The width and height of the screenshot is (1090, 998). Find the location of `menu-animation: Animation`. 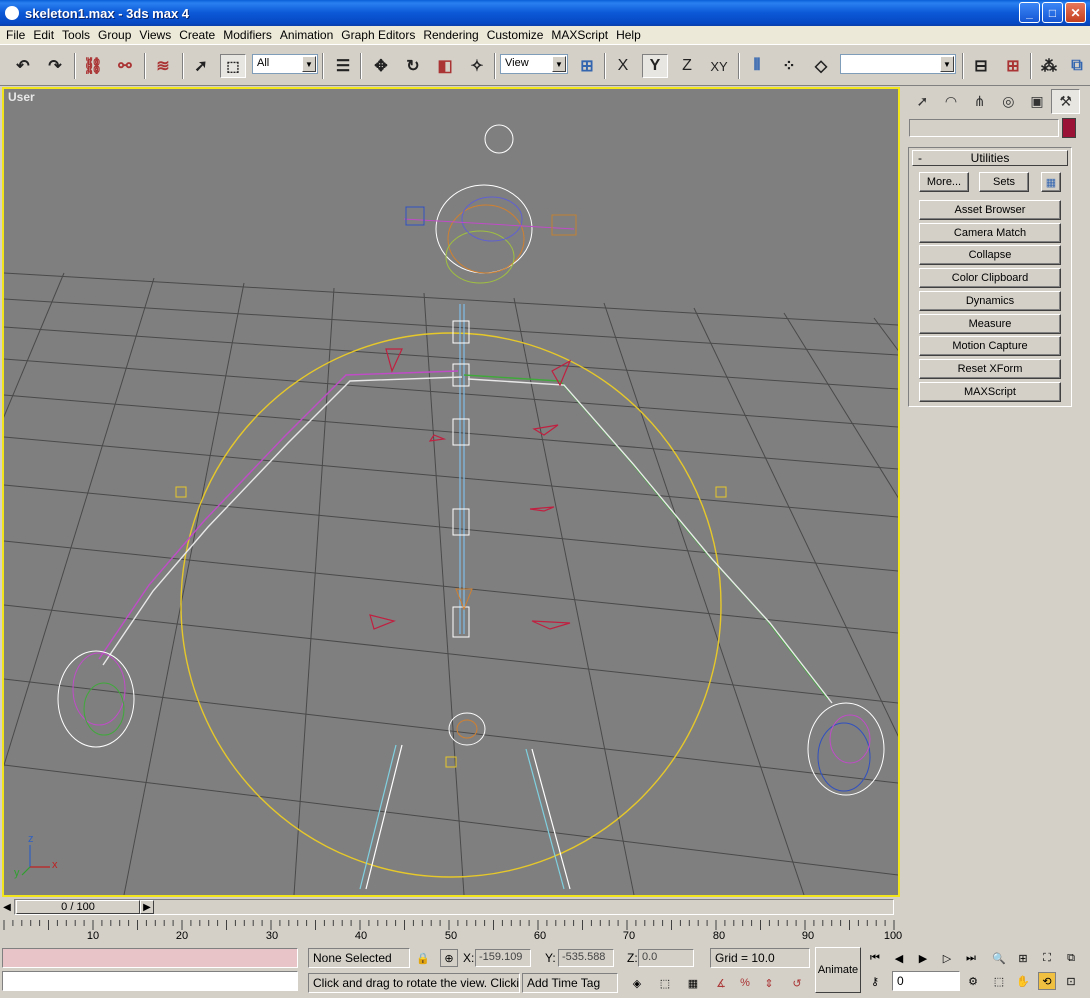

menu-animation: Animation is located at coordinates (306, 35).